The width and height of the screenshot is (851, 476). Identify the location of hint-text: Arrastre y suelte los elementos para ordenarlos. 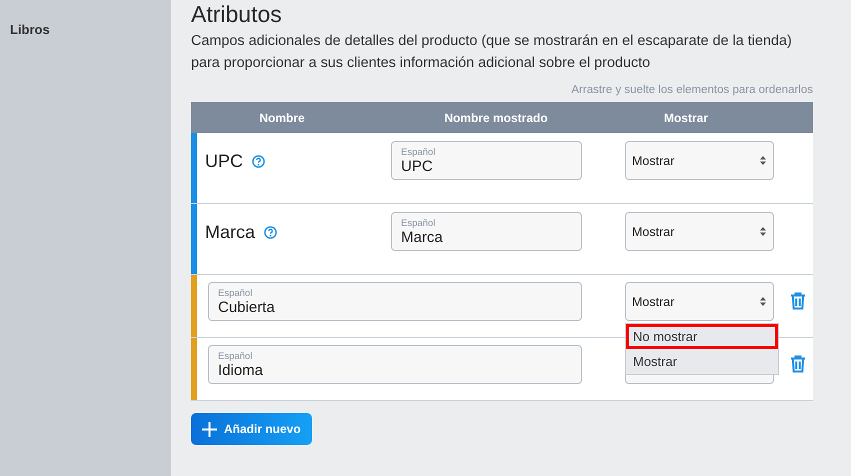
(692, 91).